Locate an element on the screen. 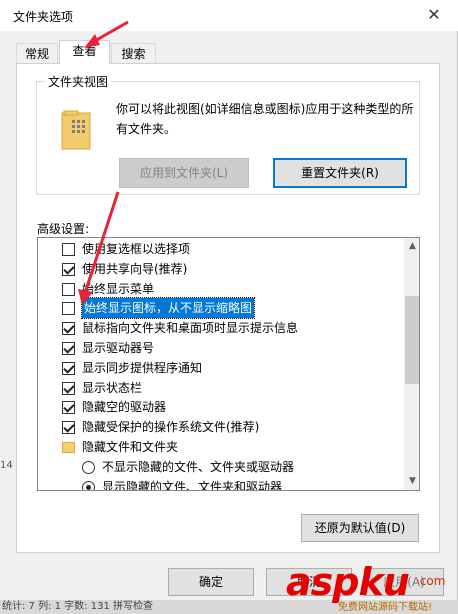 The height and width of the screenshot is (614, 458). advanced-setting-item: 始终显示图标，从不显示缩略图 is located at coordinates (220, 308).